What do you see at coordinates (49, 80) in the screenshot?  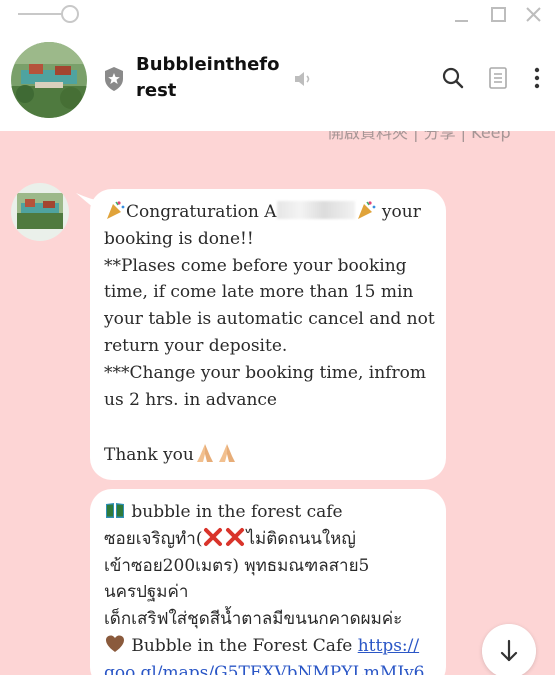 I see `chat-avatar` at bounding box center [49, 80].